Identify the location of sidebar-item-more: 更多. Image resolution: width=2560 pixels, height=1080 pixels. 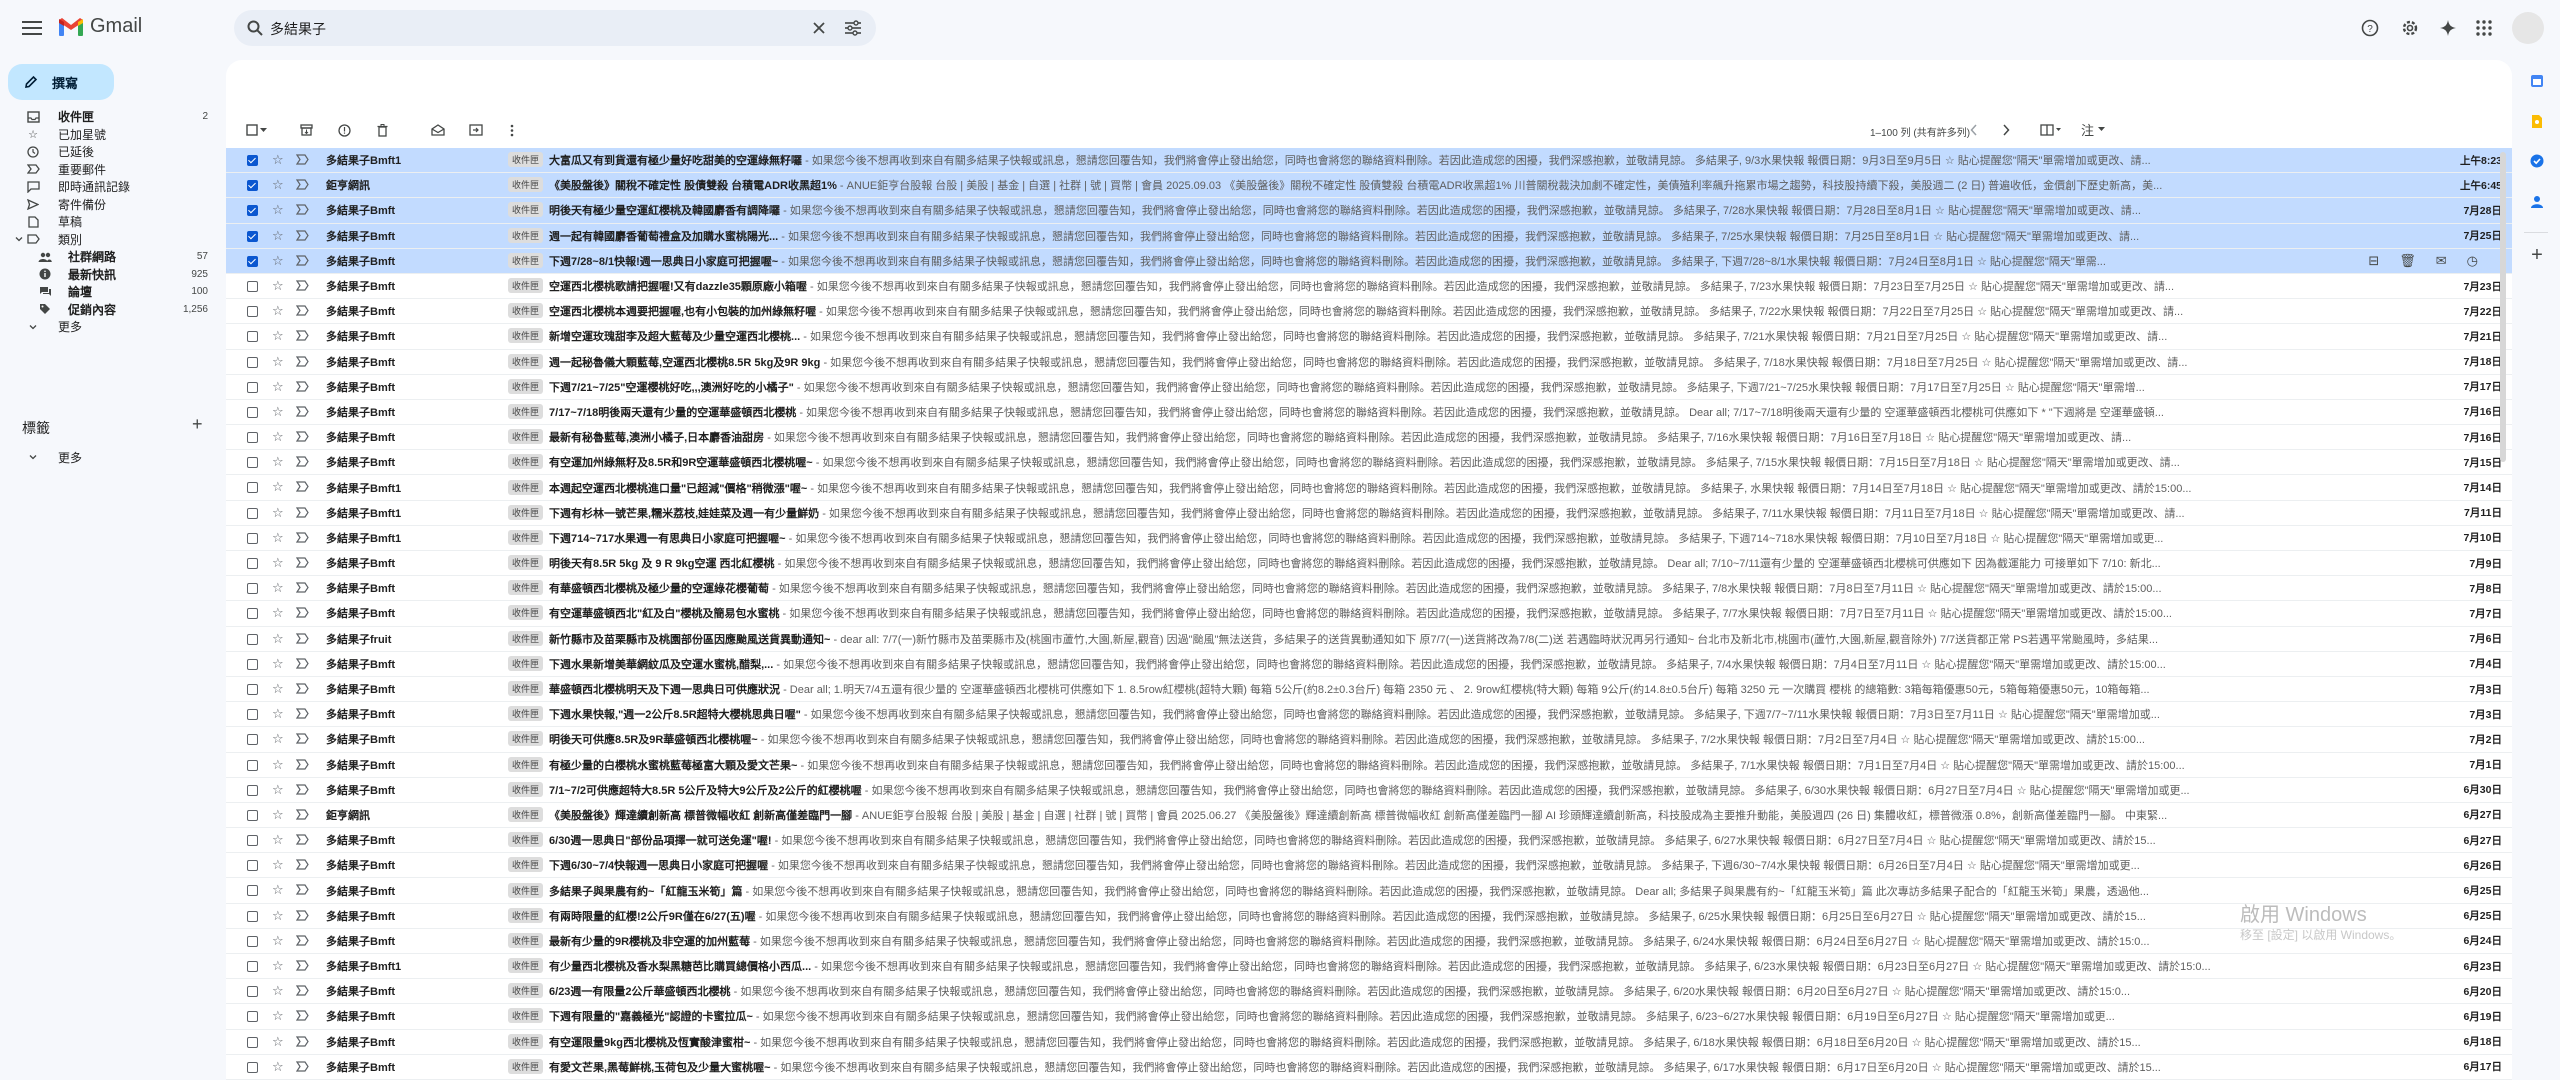
(110, 327).